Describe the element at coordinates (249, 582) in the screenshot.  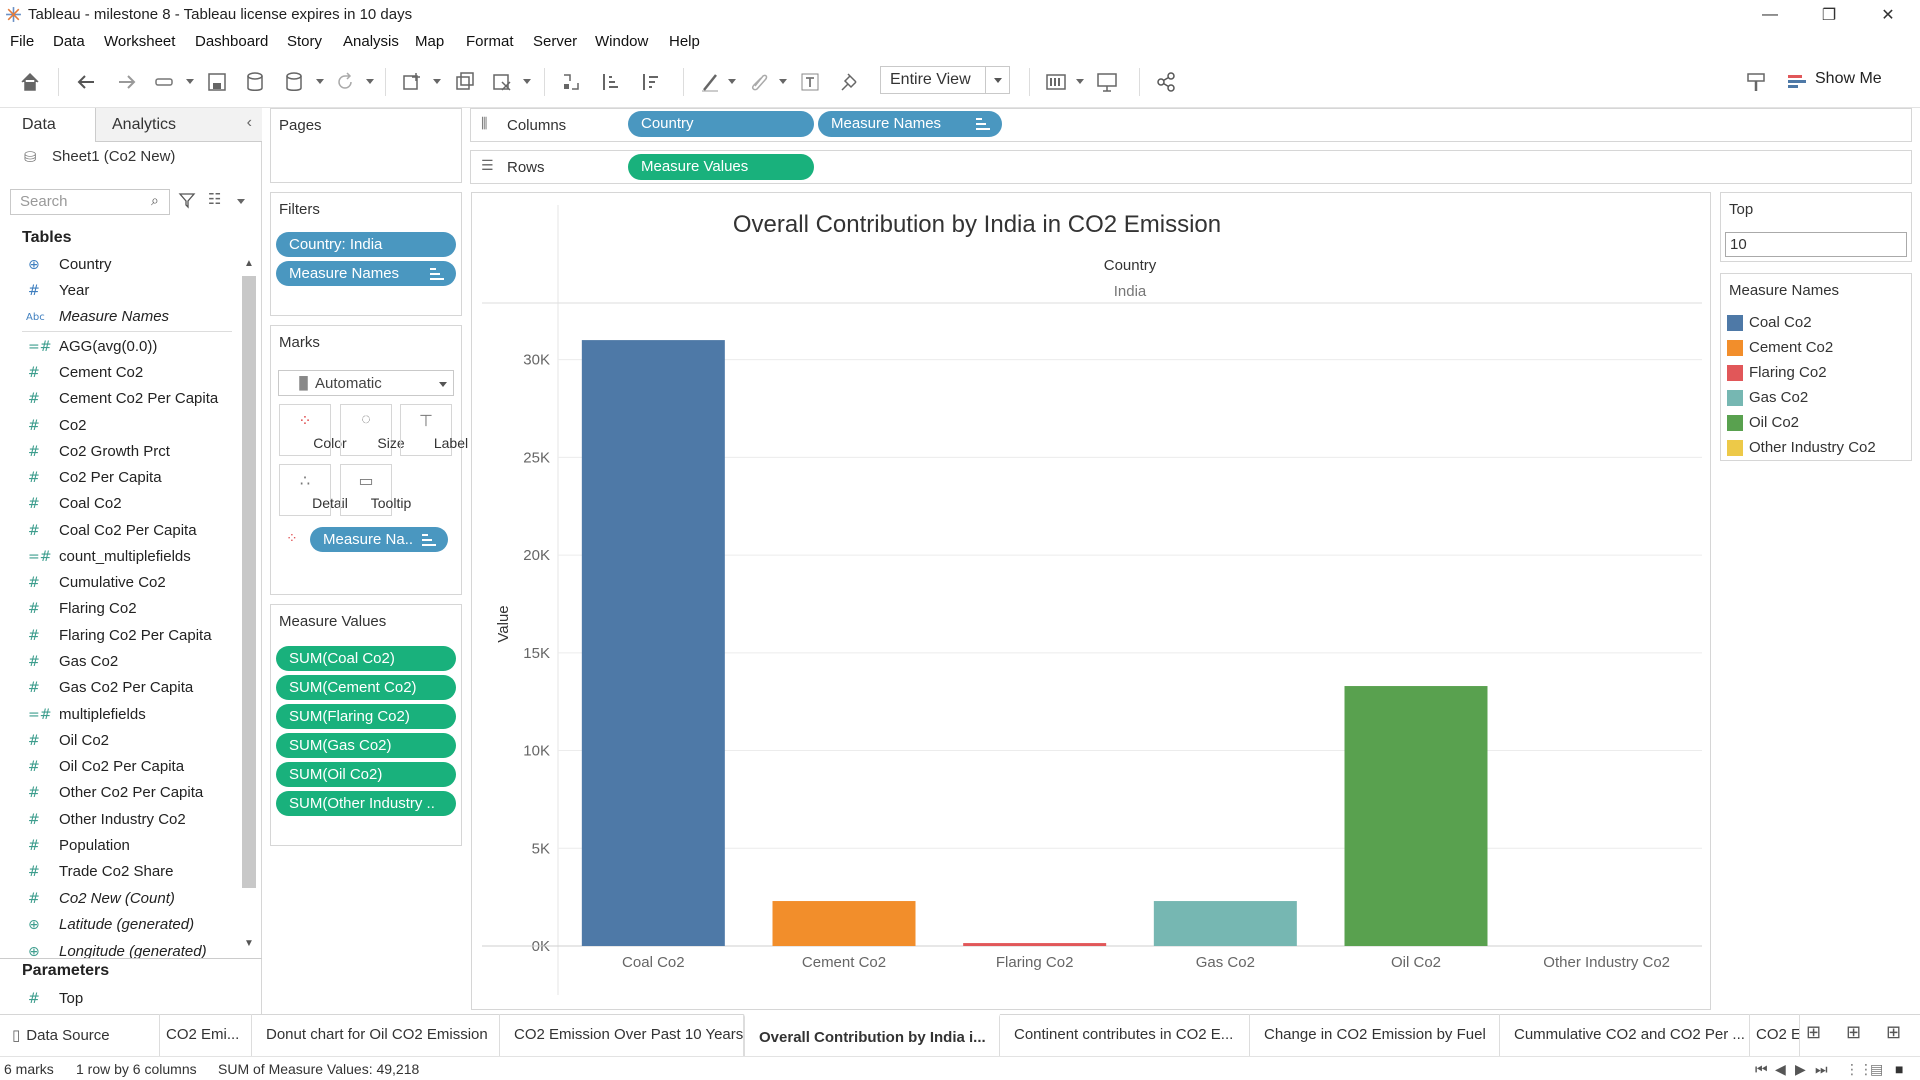
I see `scrollbar-thumb` at that location.